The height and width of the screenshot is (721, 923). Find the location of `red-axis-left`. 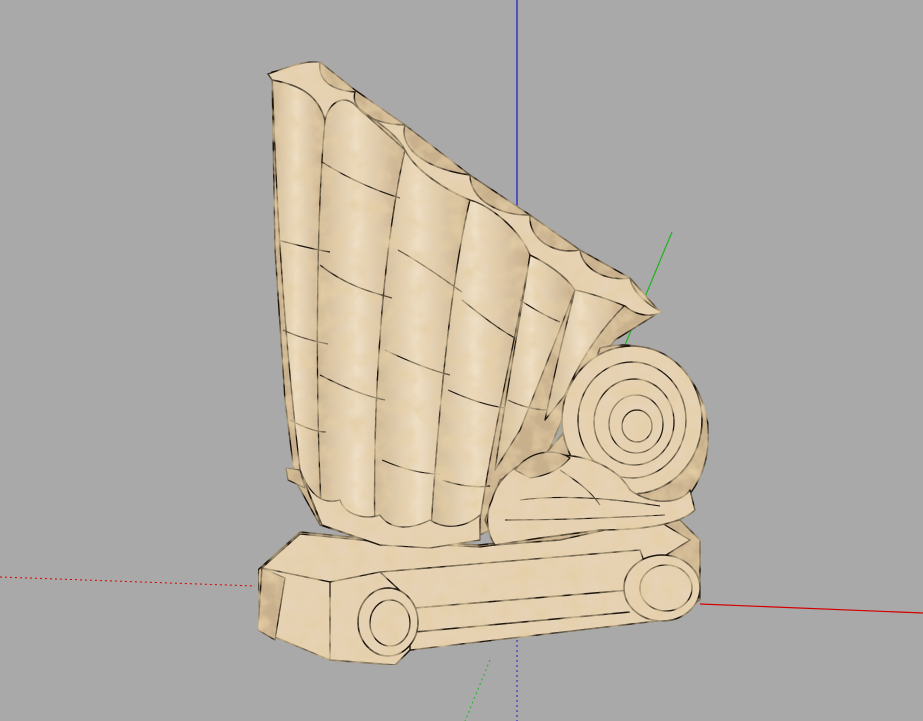

red-axis-left is located at coordinates (128, 581).